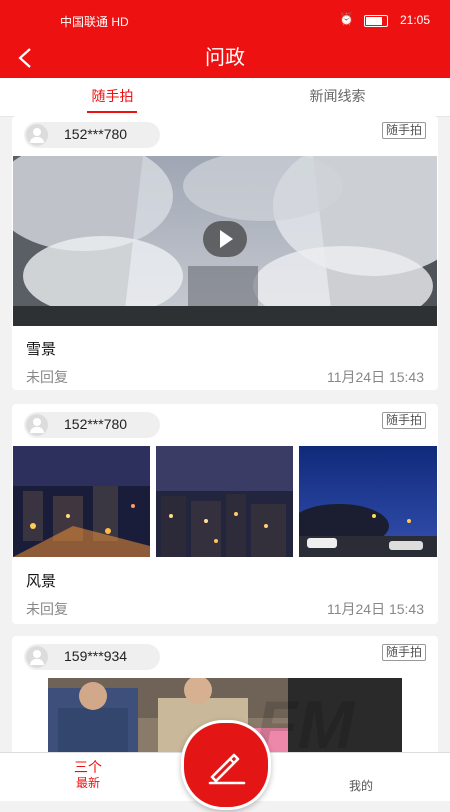 Image resolution: width=450 pixels, height=812 pixels. I want to click on post-caption: 风景, so click(41, 581).